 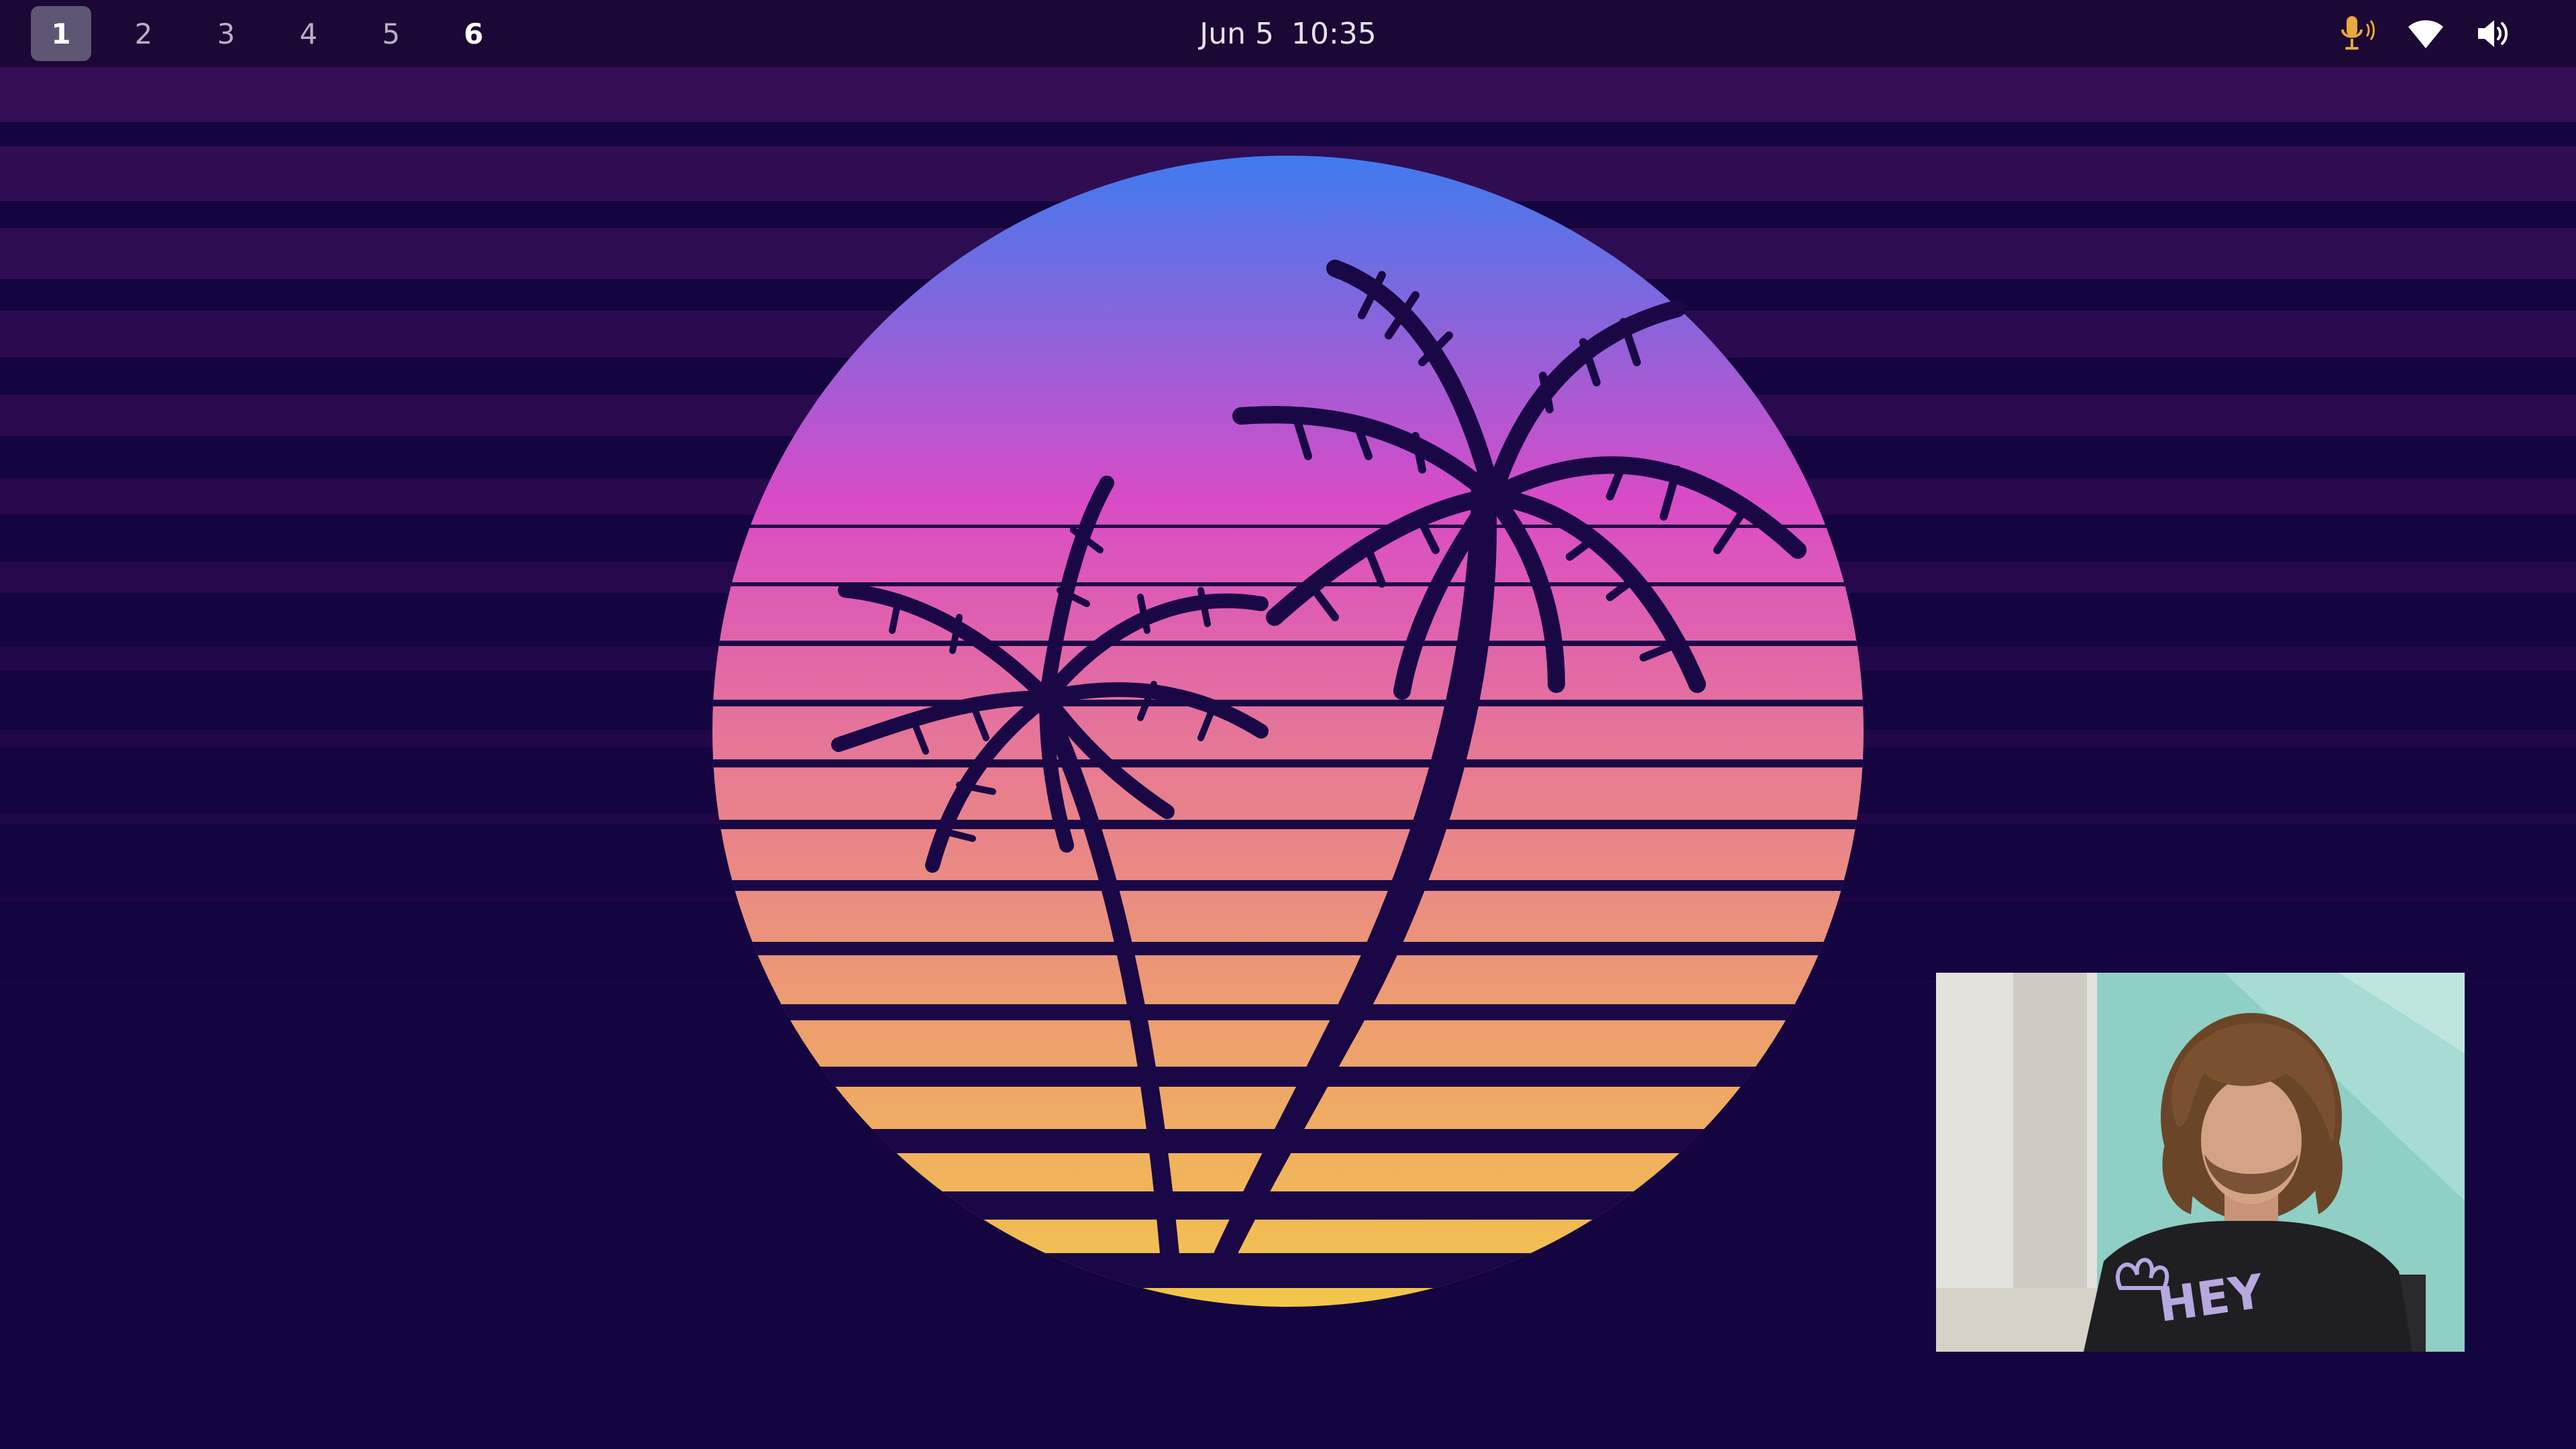 I want to click on workspace-4-button: 4, so click(x=308, y=33).